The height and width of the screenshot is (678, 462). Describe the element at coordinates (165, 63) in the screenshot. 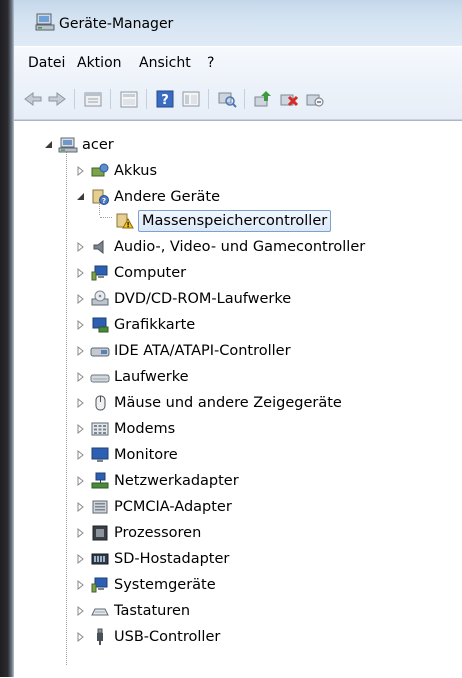

I see `menu-ansicht: Ansicht` at that location.